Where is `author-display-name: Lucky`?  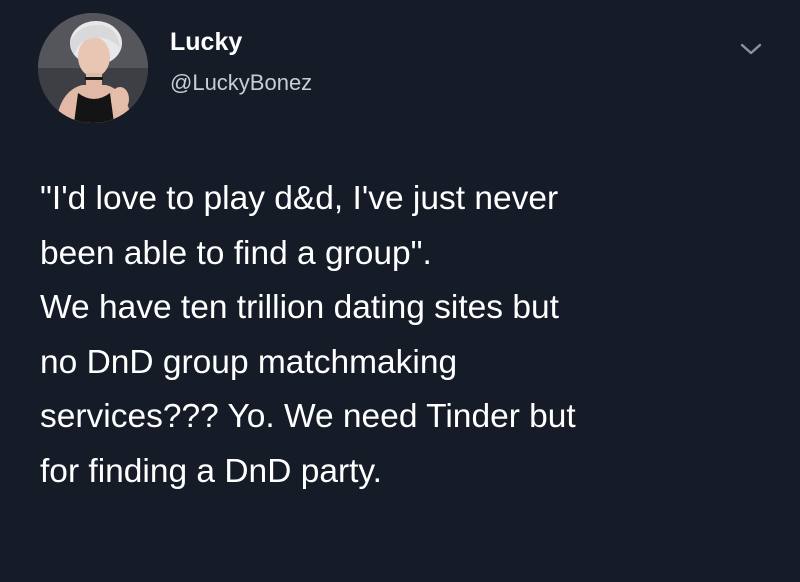 author-display-name: Lucky is located at coordinates (206, 42).